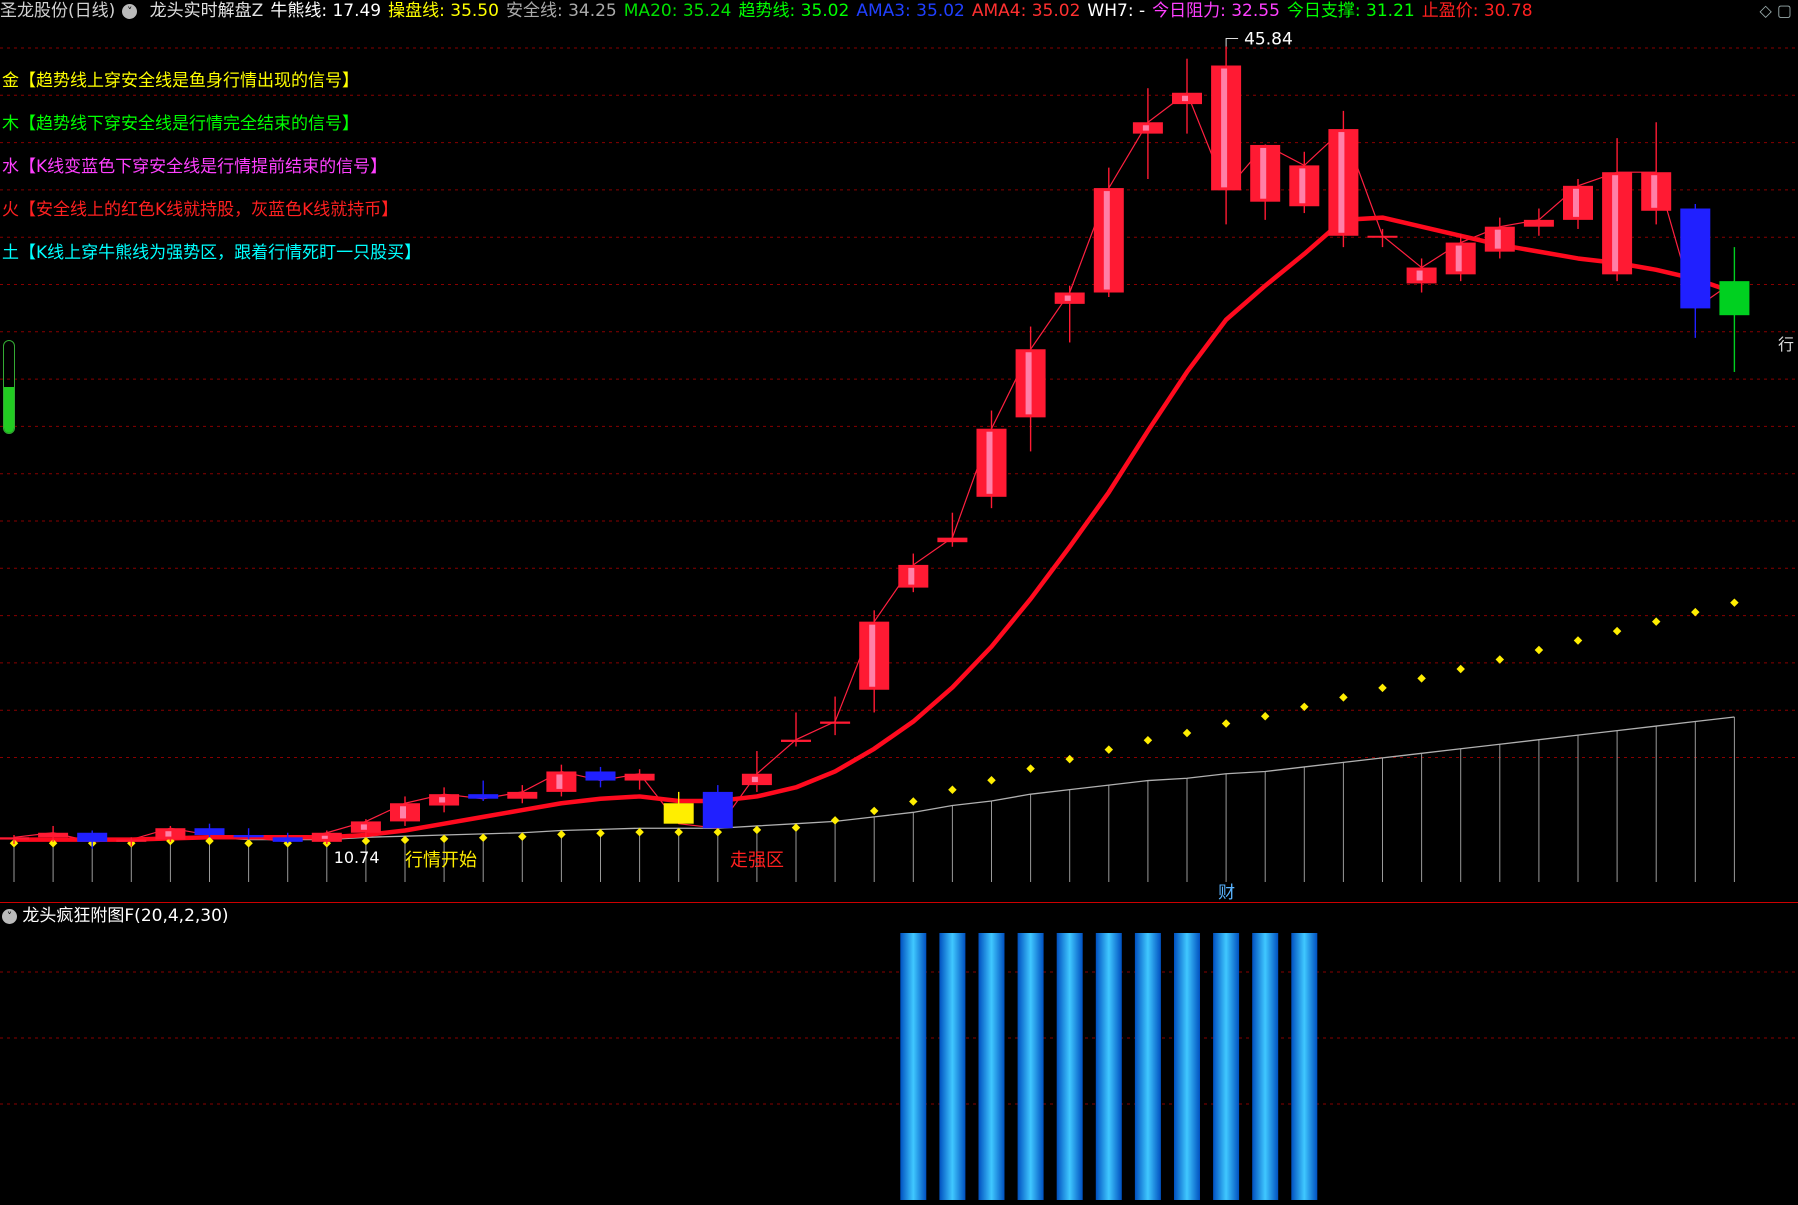 The image size is (1798, 1205). What do you see at coordinates (180, 124) in the screenshot?
I see `signal-line-1: 木【趋势线下穿安全线是行情完全结束的信号】` at bounding box center [180, 124].